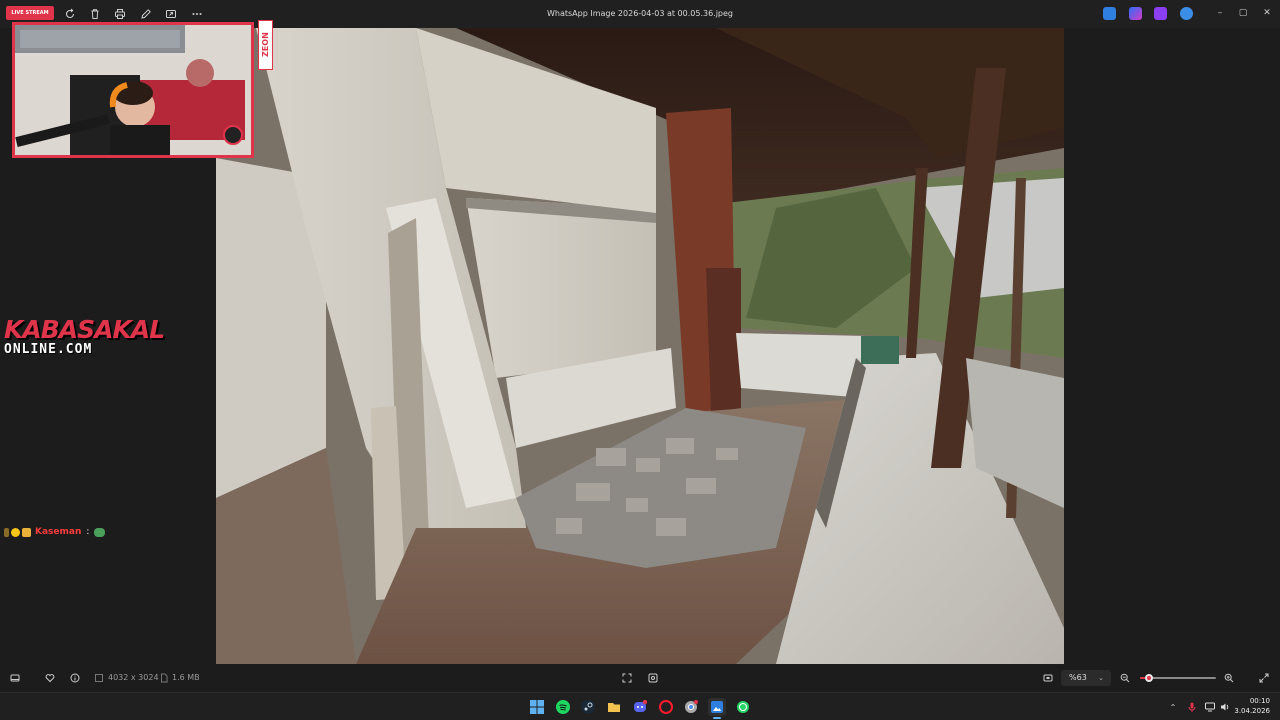 This screenshot has width=1280, height=720. Describe the element at coordinates (58, 532) in the screenshot. I see `chat-username: Kaseman` at that location.